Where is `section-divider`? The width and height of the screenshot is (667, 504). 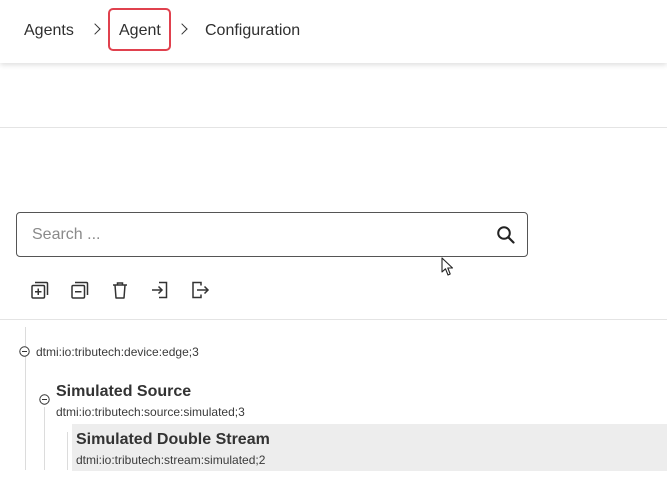
section-divider is located at coordinates (333, 127).